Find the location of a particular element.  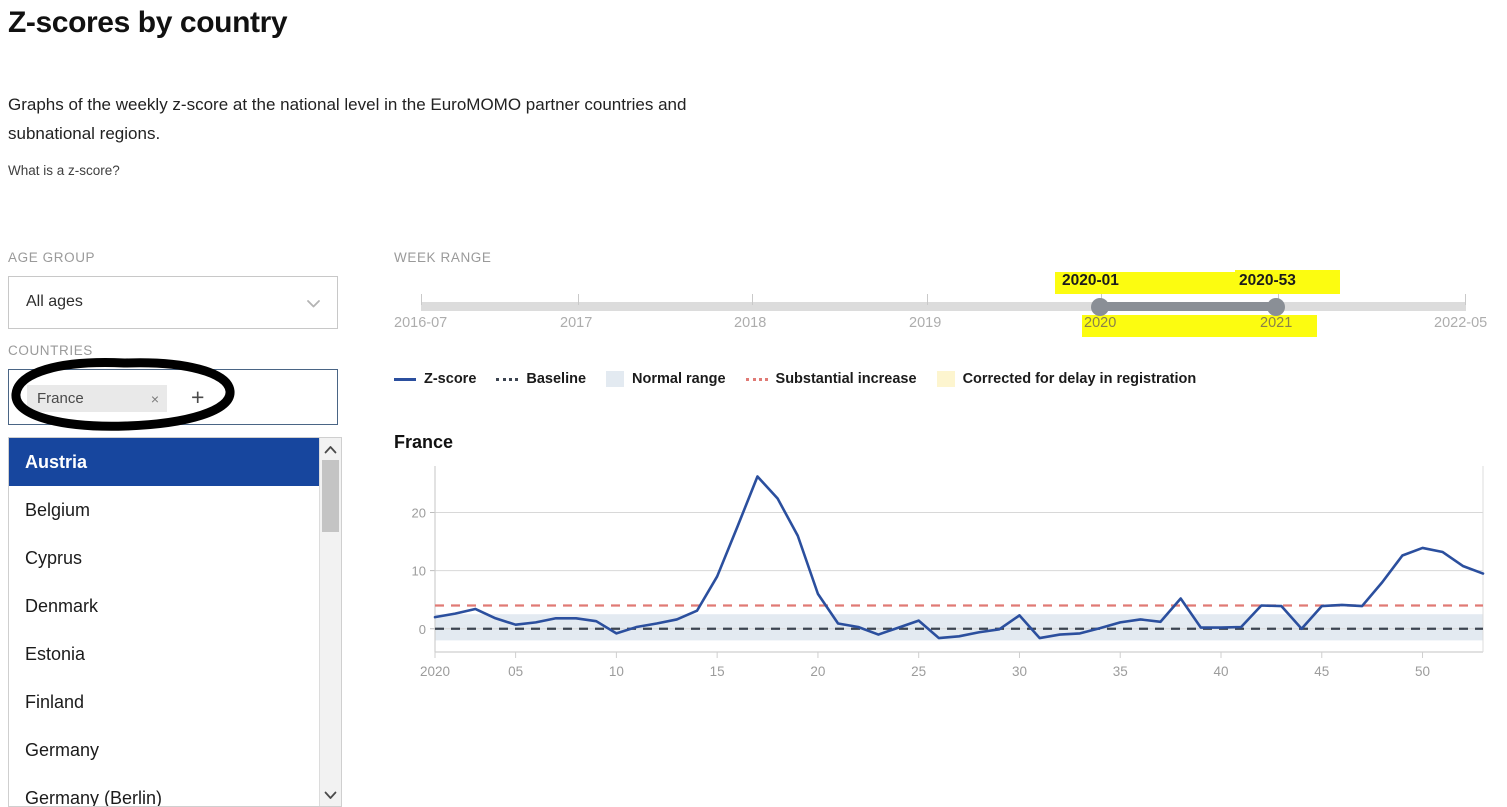

chart-xtick-label: 40 is located at coordinates (1220, 671).